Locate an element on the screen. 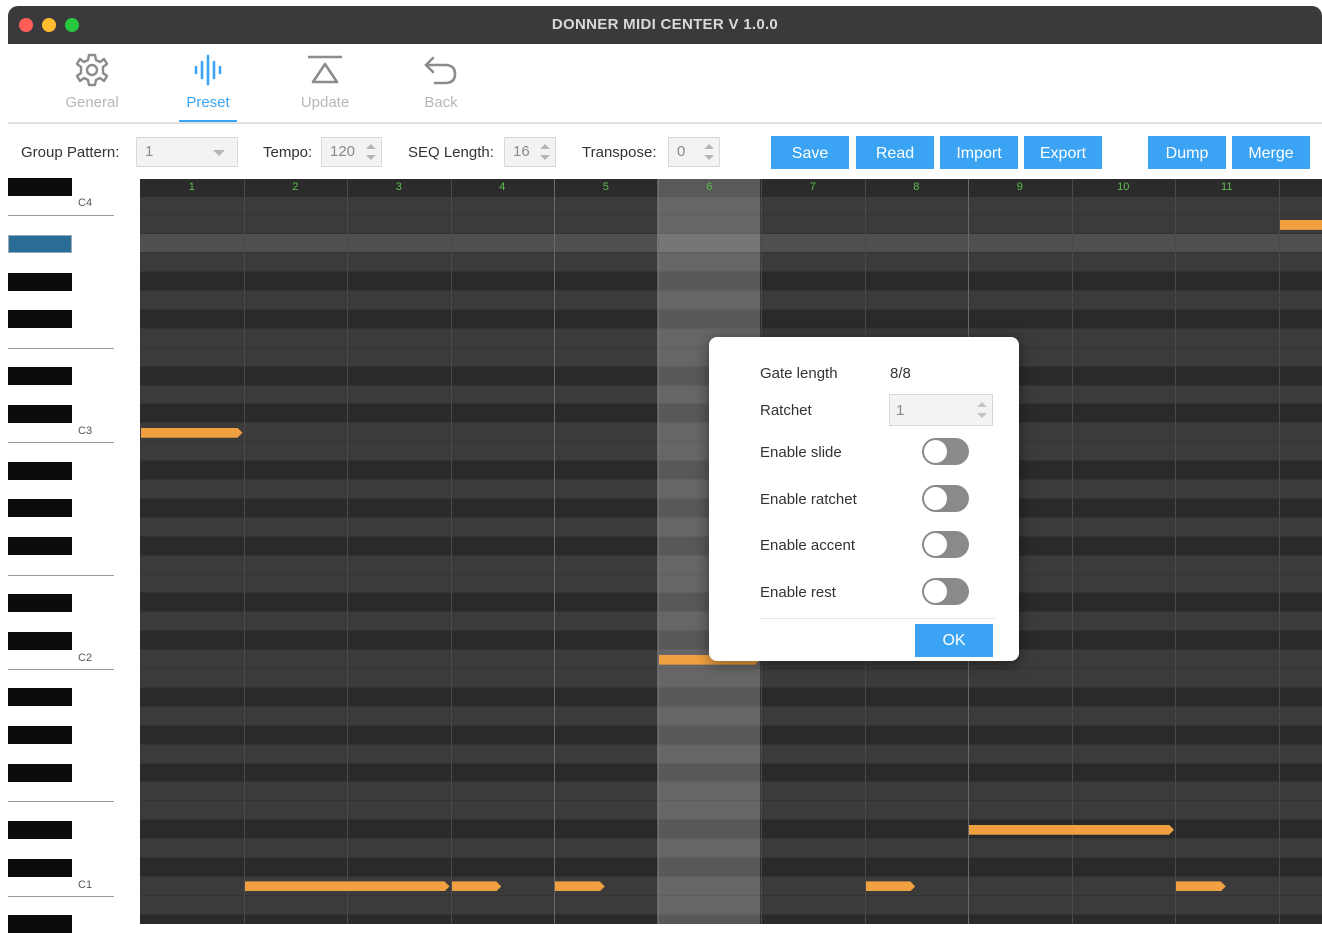 This screenshot has width=1322, height=933. gate-length-label: Gate length is located at coordinates (799, 373).